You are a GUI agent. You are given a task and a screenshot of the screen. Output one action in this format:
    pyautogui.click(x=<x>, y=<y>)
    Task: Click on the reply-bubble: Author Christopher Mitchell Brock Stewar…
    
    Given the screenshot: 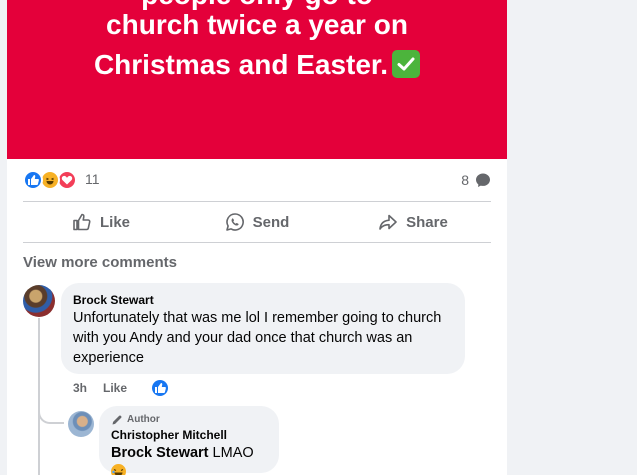 What is the action you would take?
    pyautogui.click(x=189, y=440)
    